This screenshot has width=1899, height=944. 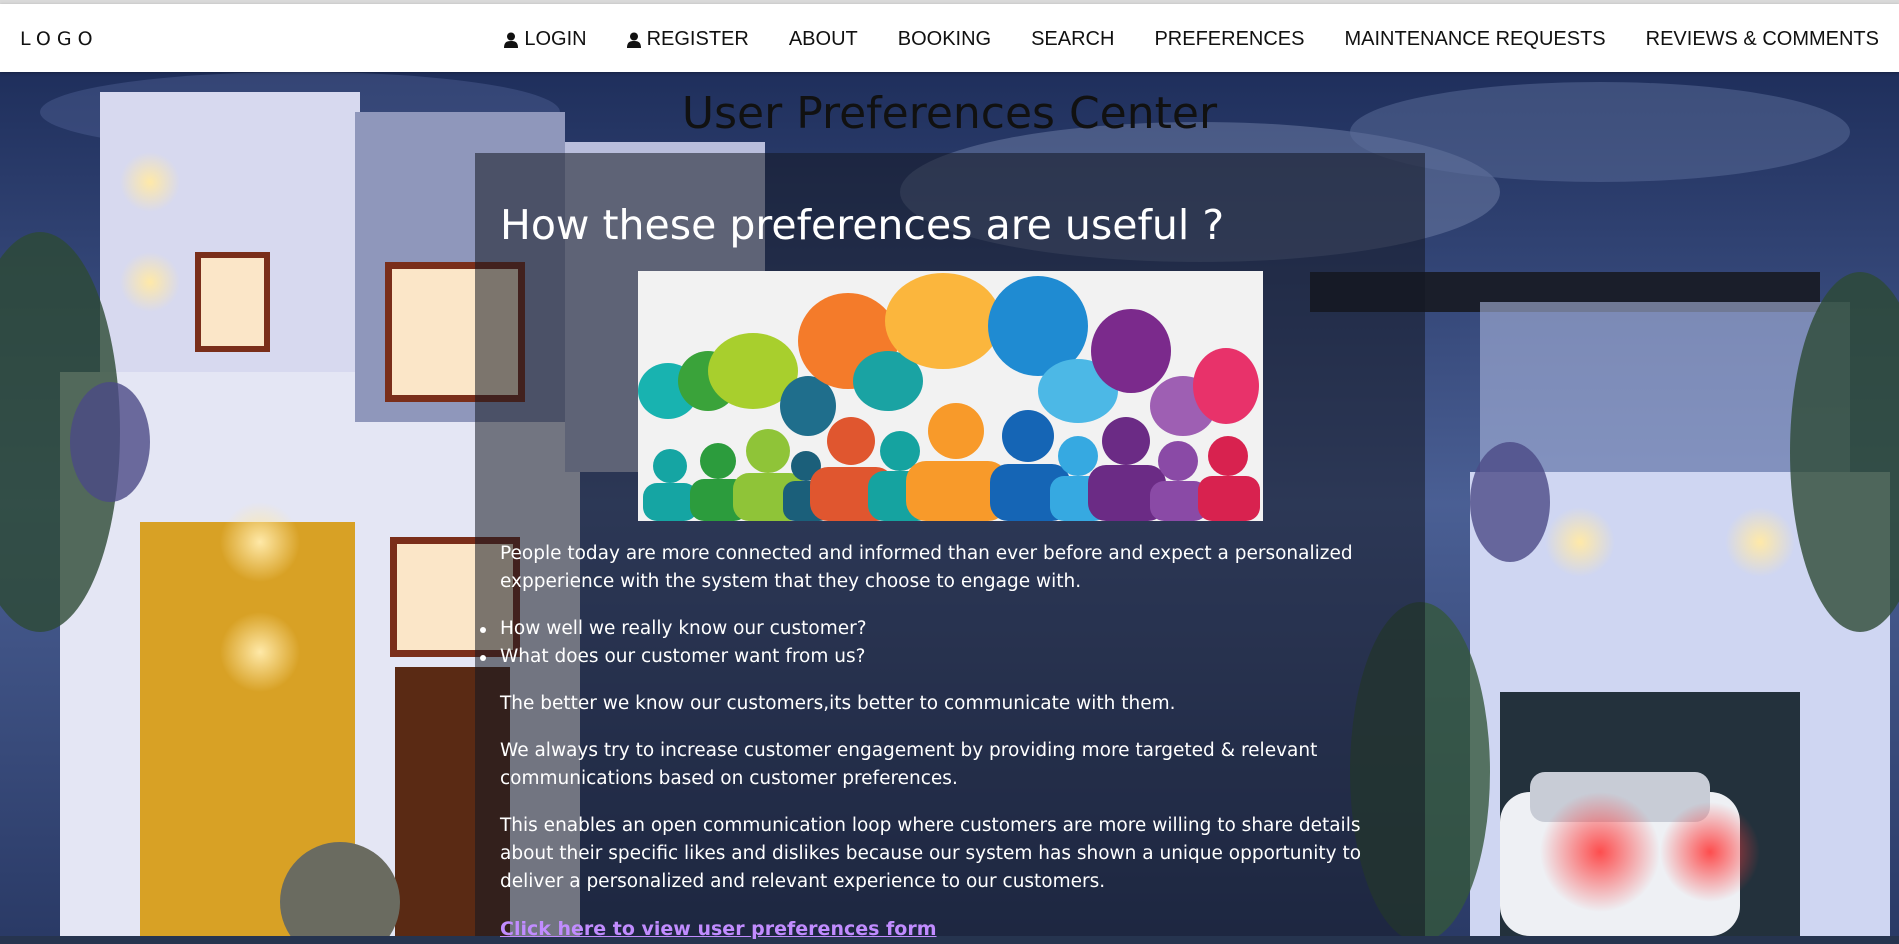 I want to click on view-preferences-form-link: Click here to view user preferences form, so click(x=718, y=929).